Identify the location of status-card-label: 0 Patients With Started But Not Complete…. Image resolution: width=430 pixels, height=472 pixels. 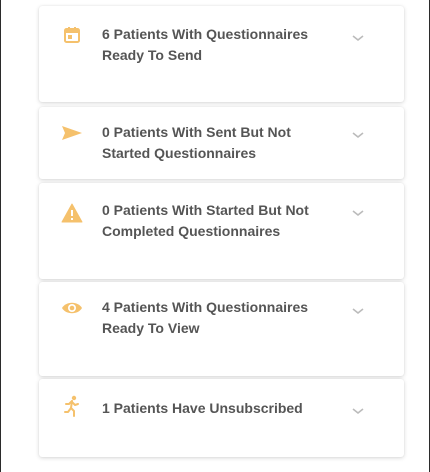
(205, 220).